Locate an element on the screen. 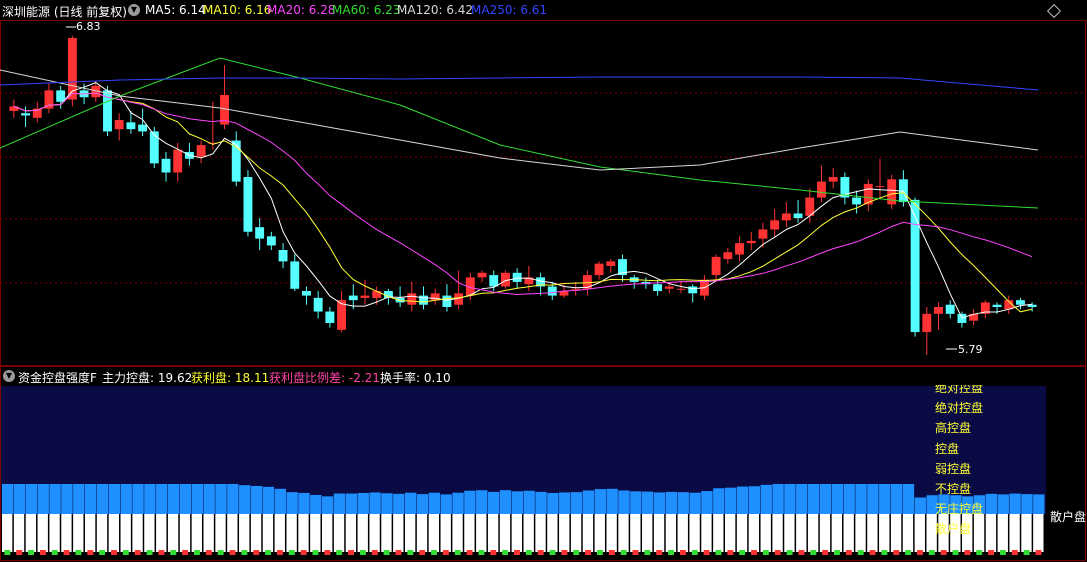 Image resolution: width=1087 pixels, height=562 pixels. level-label: 绝对控盘 is located at coordinates (959, 408).